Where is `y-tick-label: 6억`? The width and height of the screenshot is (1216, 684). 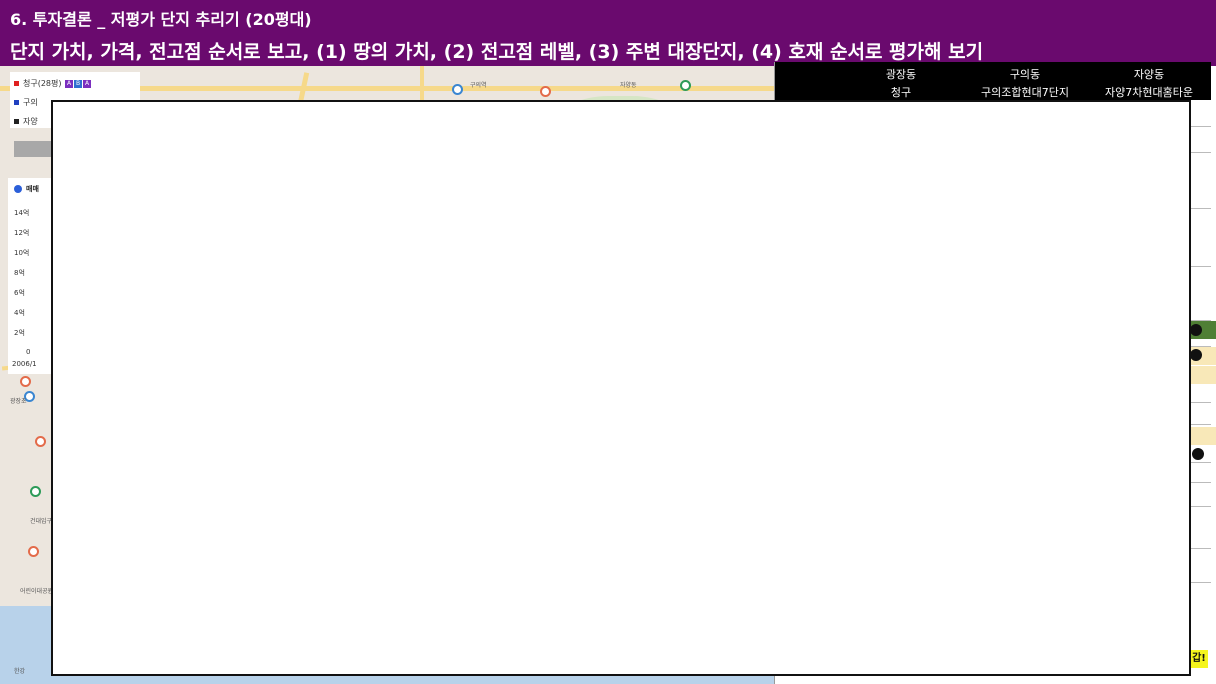
y-tick-label: 6억 is located at coordinates (19, 293).